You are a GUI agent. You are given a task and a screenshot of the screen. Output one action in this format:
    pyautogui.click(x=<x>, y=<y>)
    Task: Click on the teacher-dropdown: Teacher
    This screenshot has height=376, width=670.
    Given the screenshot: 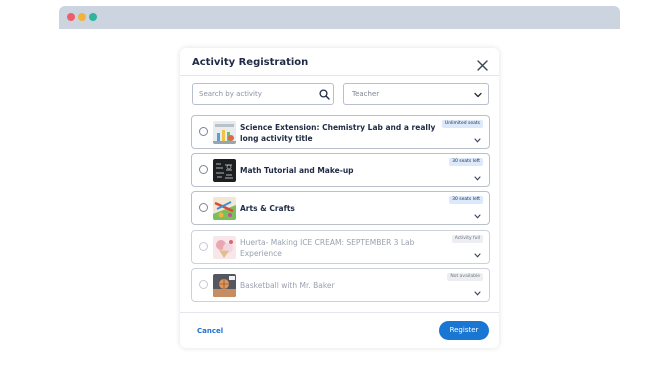 What is the action you would take?
    pyautogui.click(x=416, y=94)
    